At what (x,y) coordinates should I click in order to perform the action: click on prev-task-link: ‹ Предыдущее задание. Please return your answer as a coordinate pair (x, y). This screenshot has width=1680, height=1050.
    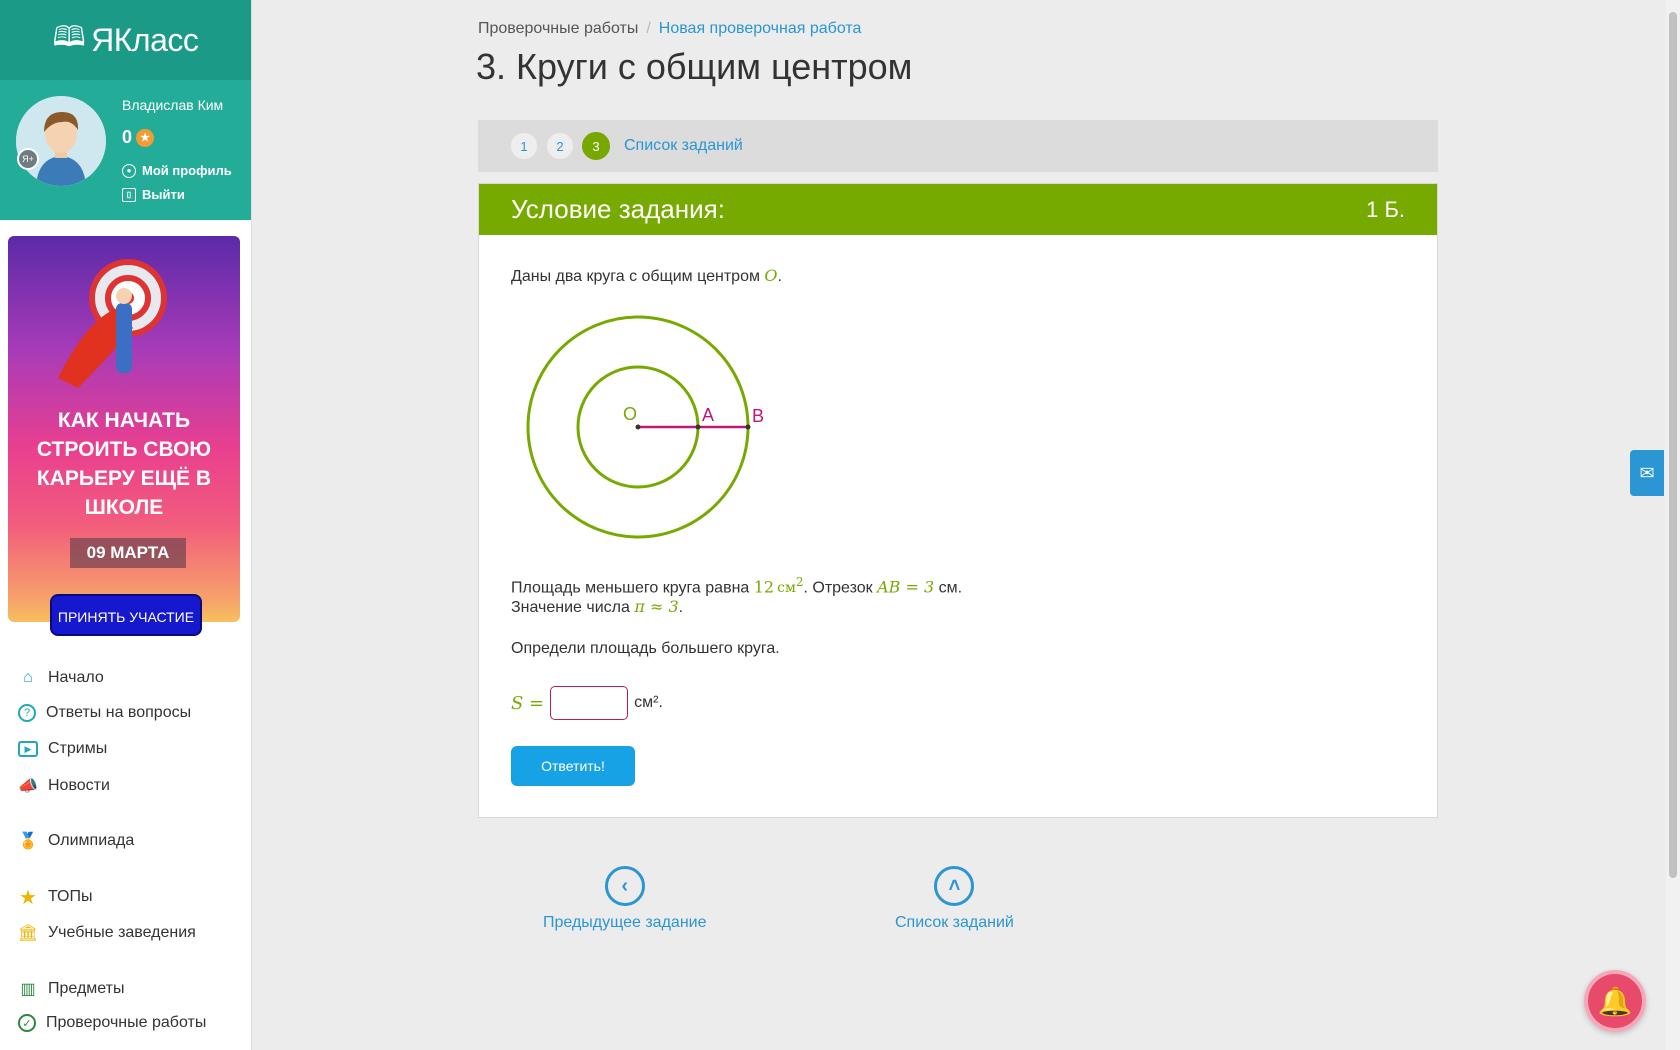
    Looking at the image, I should click on (624, 899).